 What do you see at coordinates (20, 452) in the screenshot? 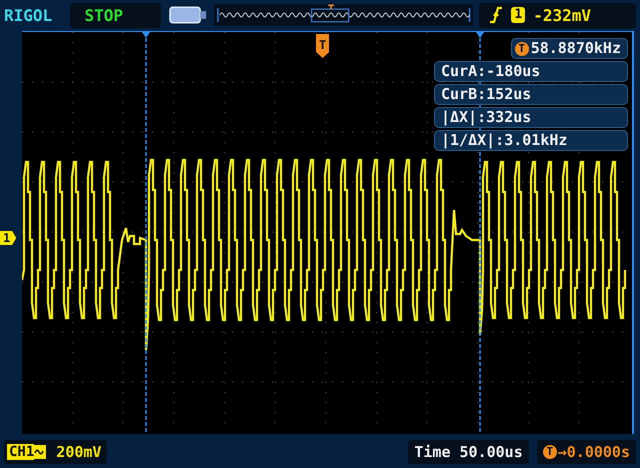
I see `channel-label: CH1` at bounding box center [20, 452].